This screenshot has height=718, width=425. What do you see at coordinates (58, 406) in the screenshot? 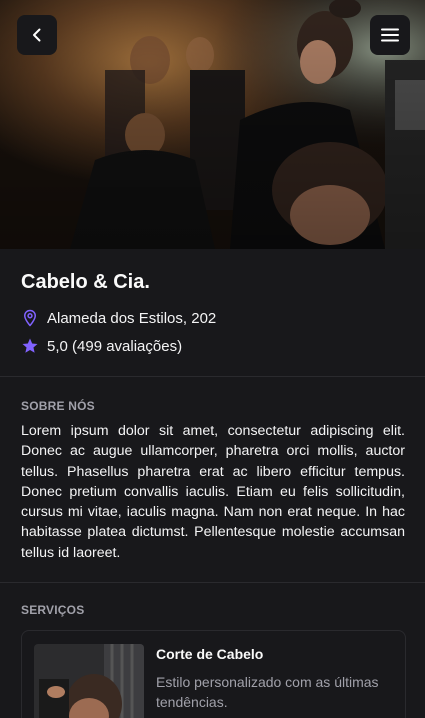
I see `about-heading: SOBRE NÓS` at bounding box center [58, 406].